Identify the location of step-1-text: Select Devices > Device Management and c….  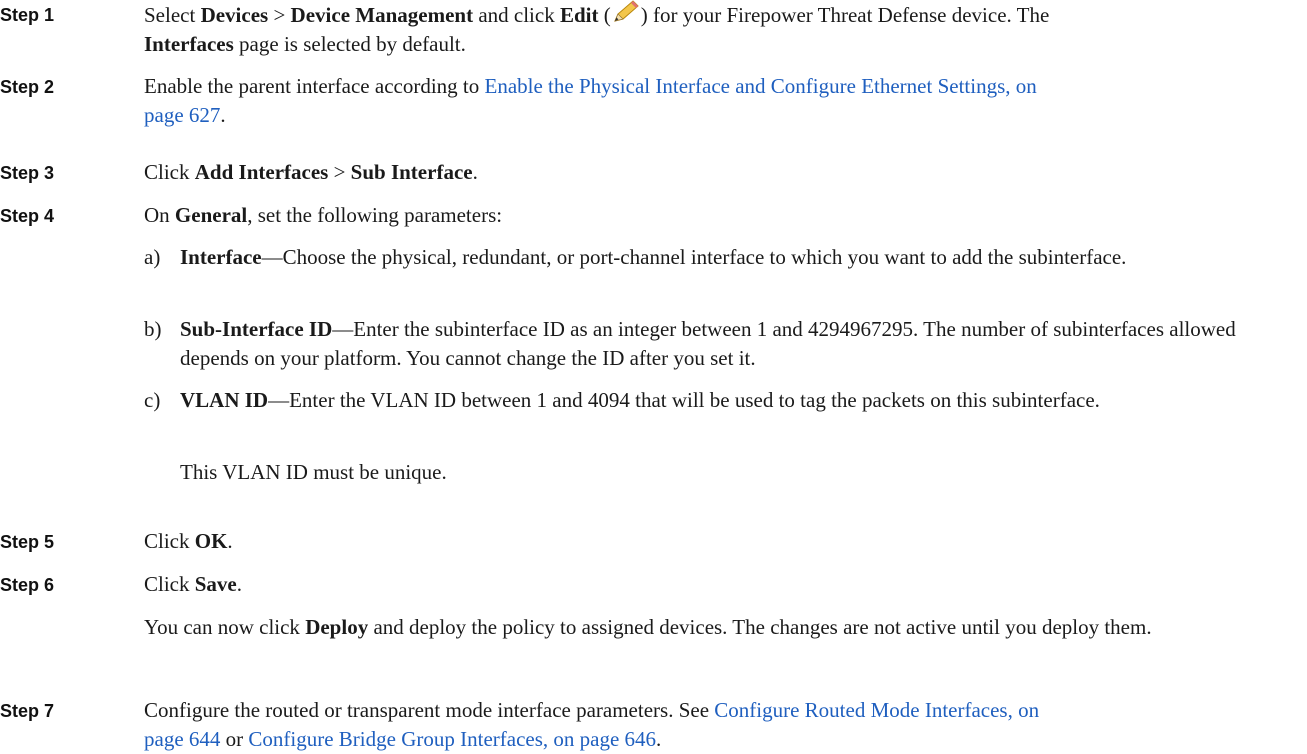
(719, 29).